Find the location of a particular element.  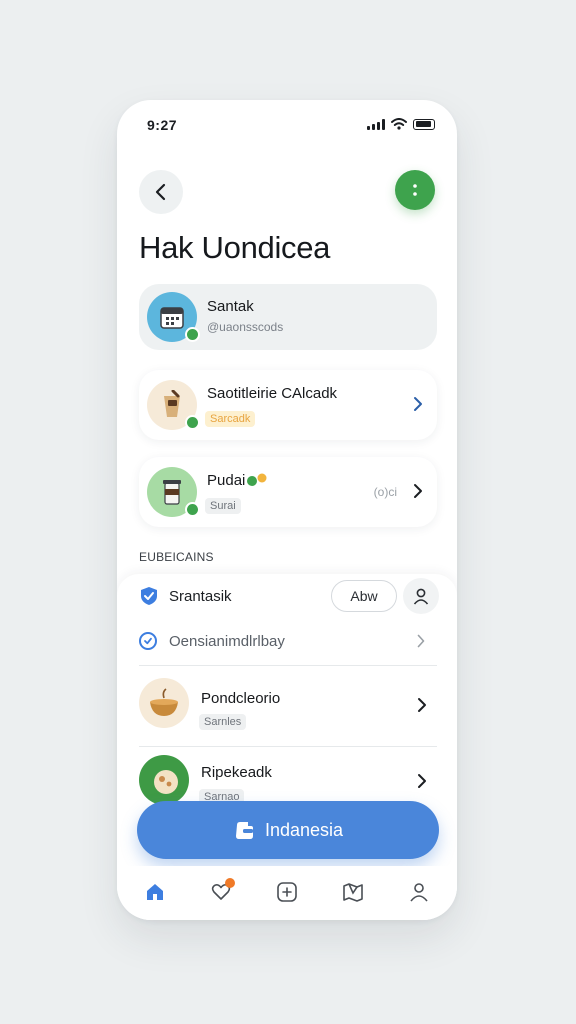

list-card: Pudai Surai (o)ci is located at coordinates (288, 492).